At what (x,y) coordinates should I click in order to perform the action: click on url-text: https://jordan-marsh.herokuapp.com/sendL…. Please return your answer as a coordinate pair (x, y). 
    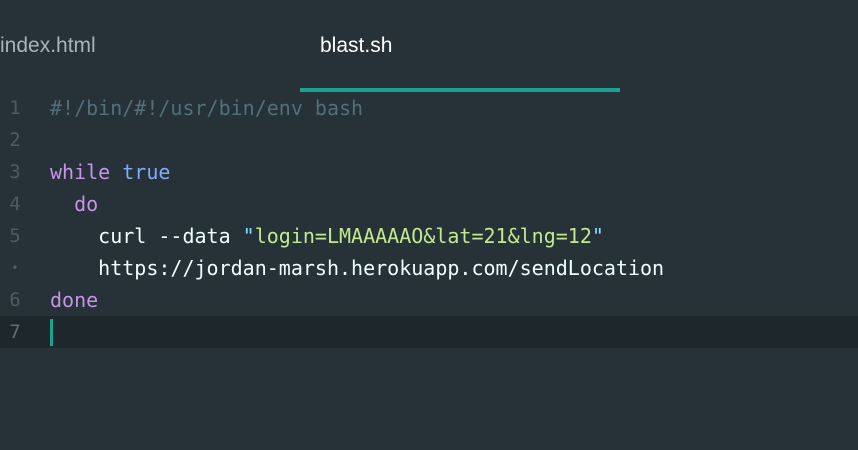
    Looking at the image, I should click on (381, 268).